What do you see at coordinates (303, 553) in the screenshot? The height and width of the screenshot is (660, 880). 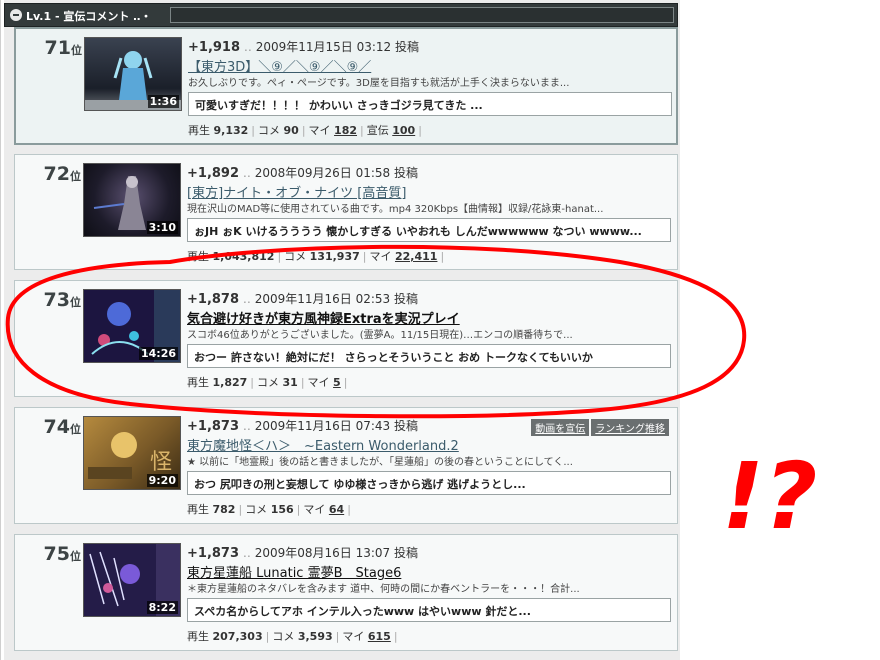 I see `entry-meta: +1,873 ‥ 2009年08月16日 13:07 投稿` at bounding box center [303, 553].